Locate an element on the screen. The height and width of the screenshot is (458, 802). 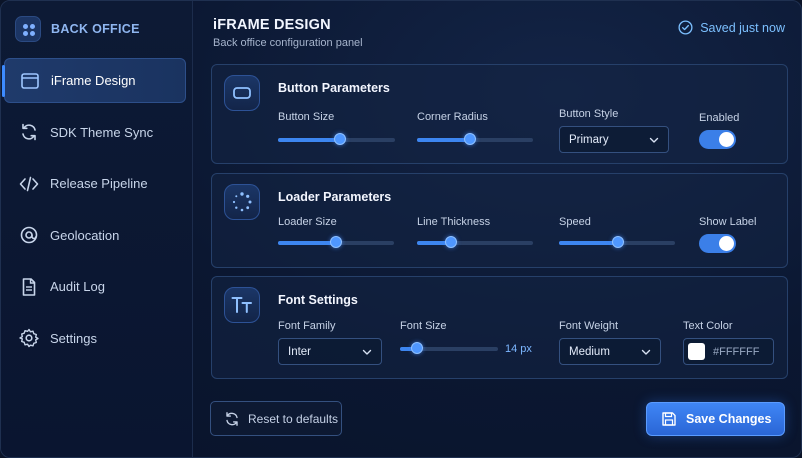
sidebar-item-label: Release Pipeline is located at coordinates (99, 183).